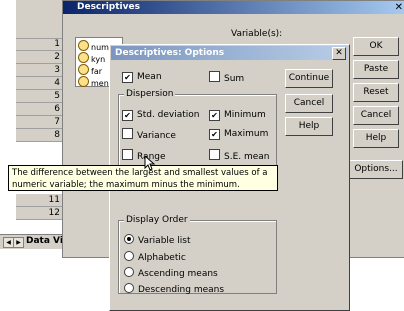  I want to click on list-item: far, so click(90, 70).